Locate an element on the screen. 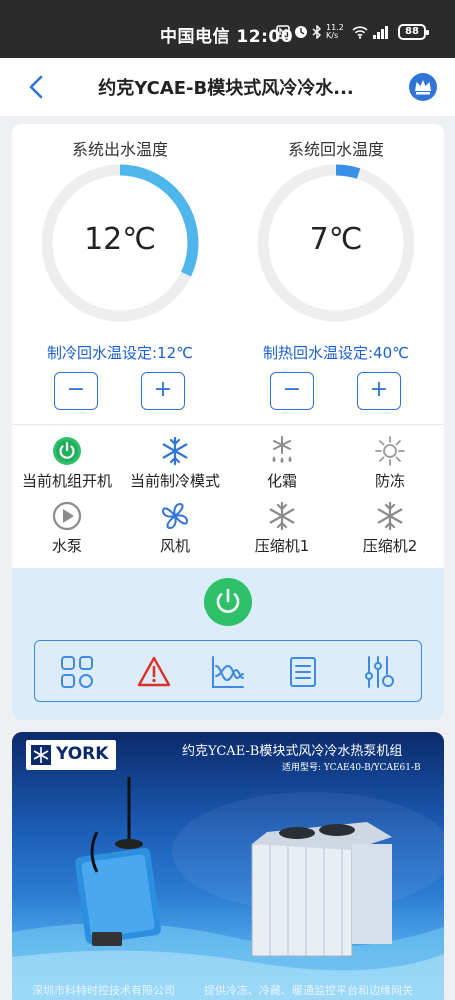  power-icon is located at coordinates (228, 602).